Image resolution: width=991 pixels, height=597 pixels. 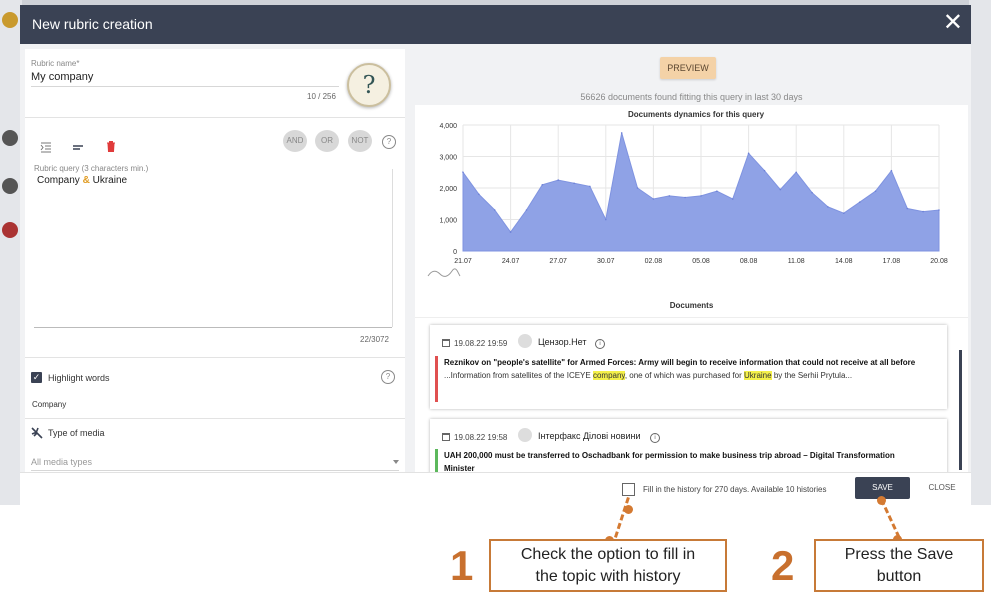 I want to click on chart-y-tick-label: 0, so click(x=455, y=252).